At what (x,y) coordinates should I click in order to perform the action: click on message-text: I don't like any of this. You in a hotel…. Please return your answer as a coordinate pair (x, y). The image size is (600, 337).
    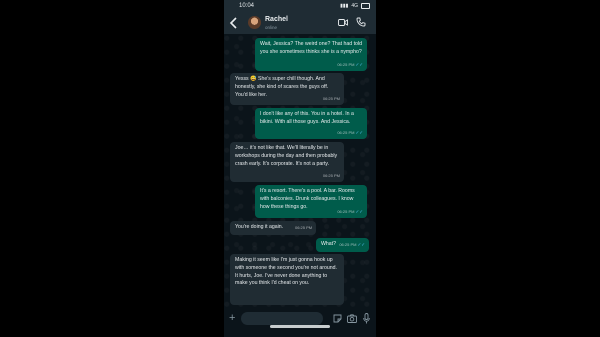
    Looking at the image, I should click on (307, 118).